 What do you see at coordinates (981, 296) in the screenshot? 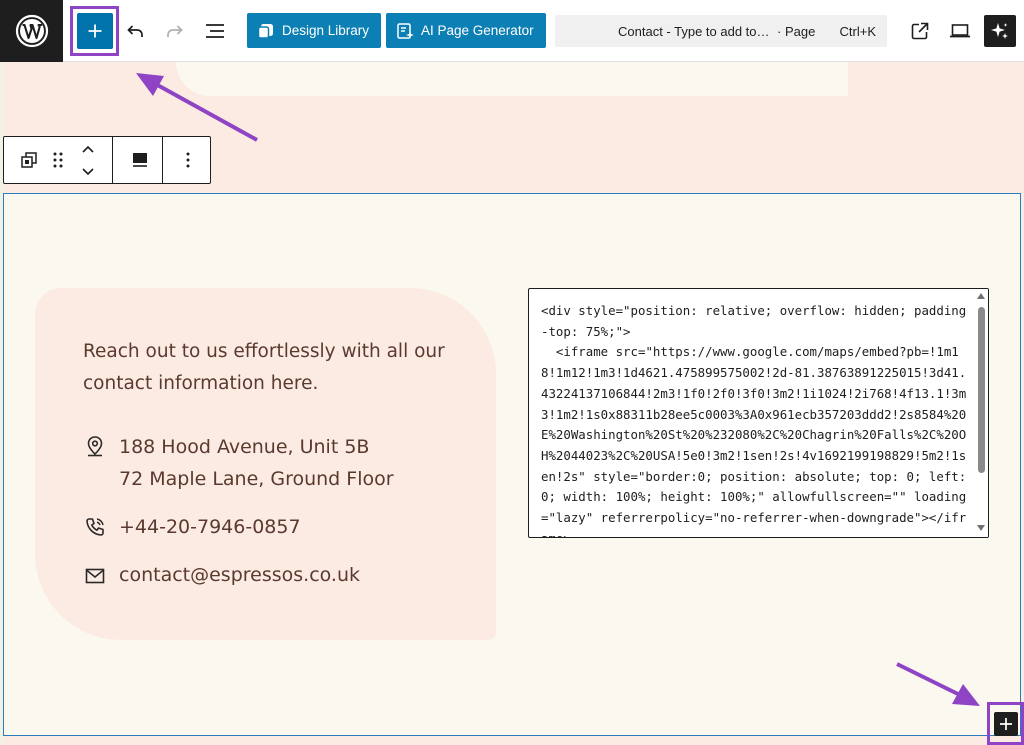
I see `scroll-up-arrow-icon` at bounding box center [981, 296].